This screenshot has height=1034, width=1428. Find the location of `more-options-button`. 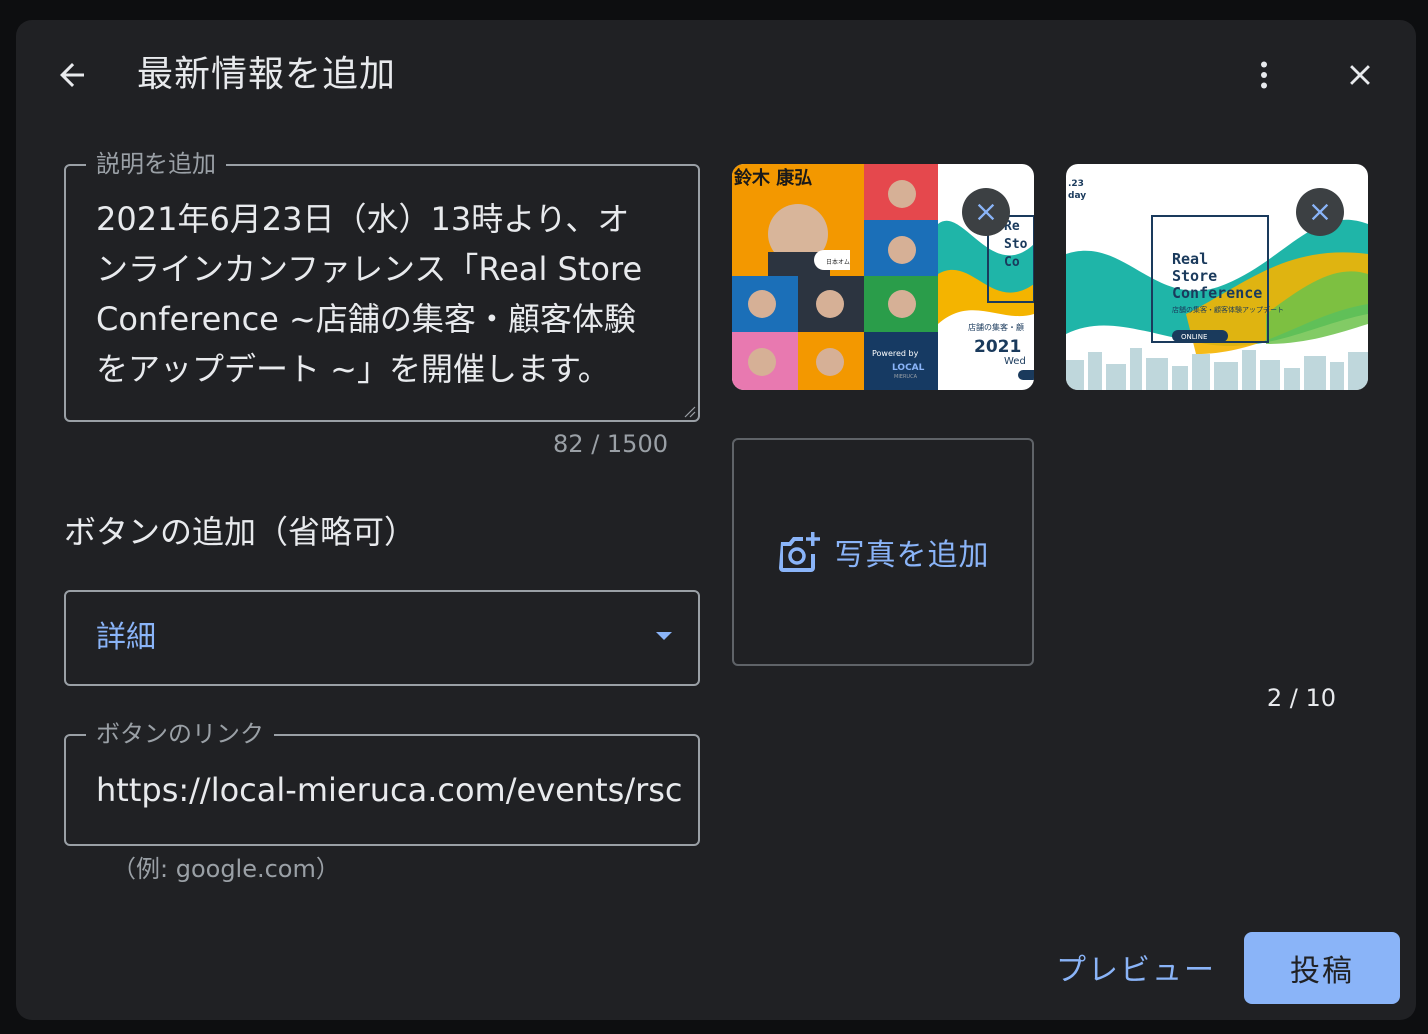

more-options-button is located at coordinates (1264, 75).